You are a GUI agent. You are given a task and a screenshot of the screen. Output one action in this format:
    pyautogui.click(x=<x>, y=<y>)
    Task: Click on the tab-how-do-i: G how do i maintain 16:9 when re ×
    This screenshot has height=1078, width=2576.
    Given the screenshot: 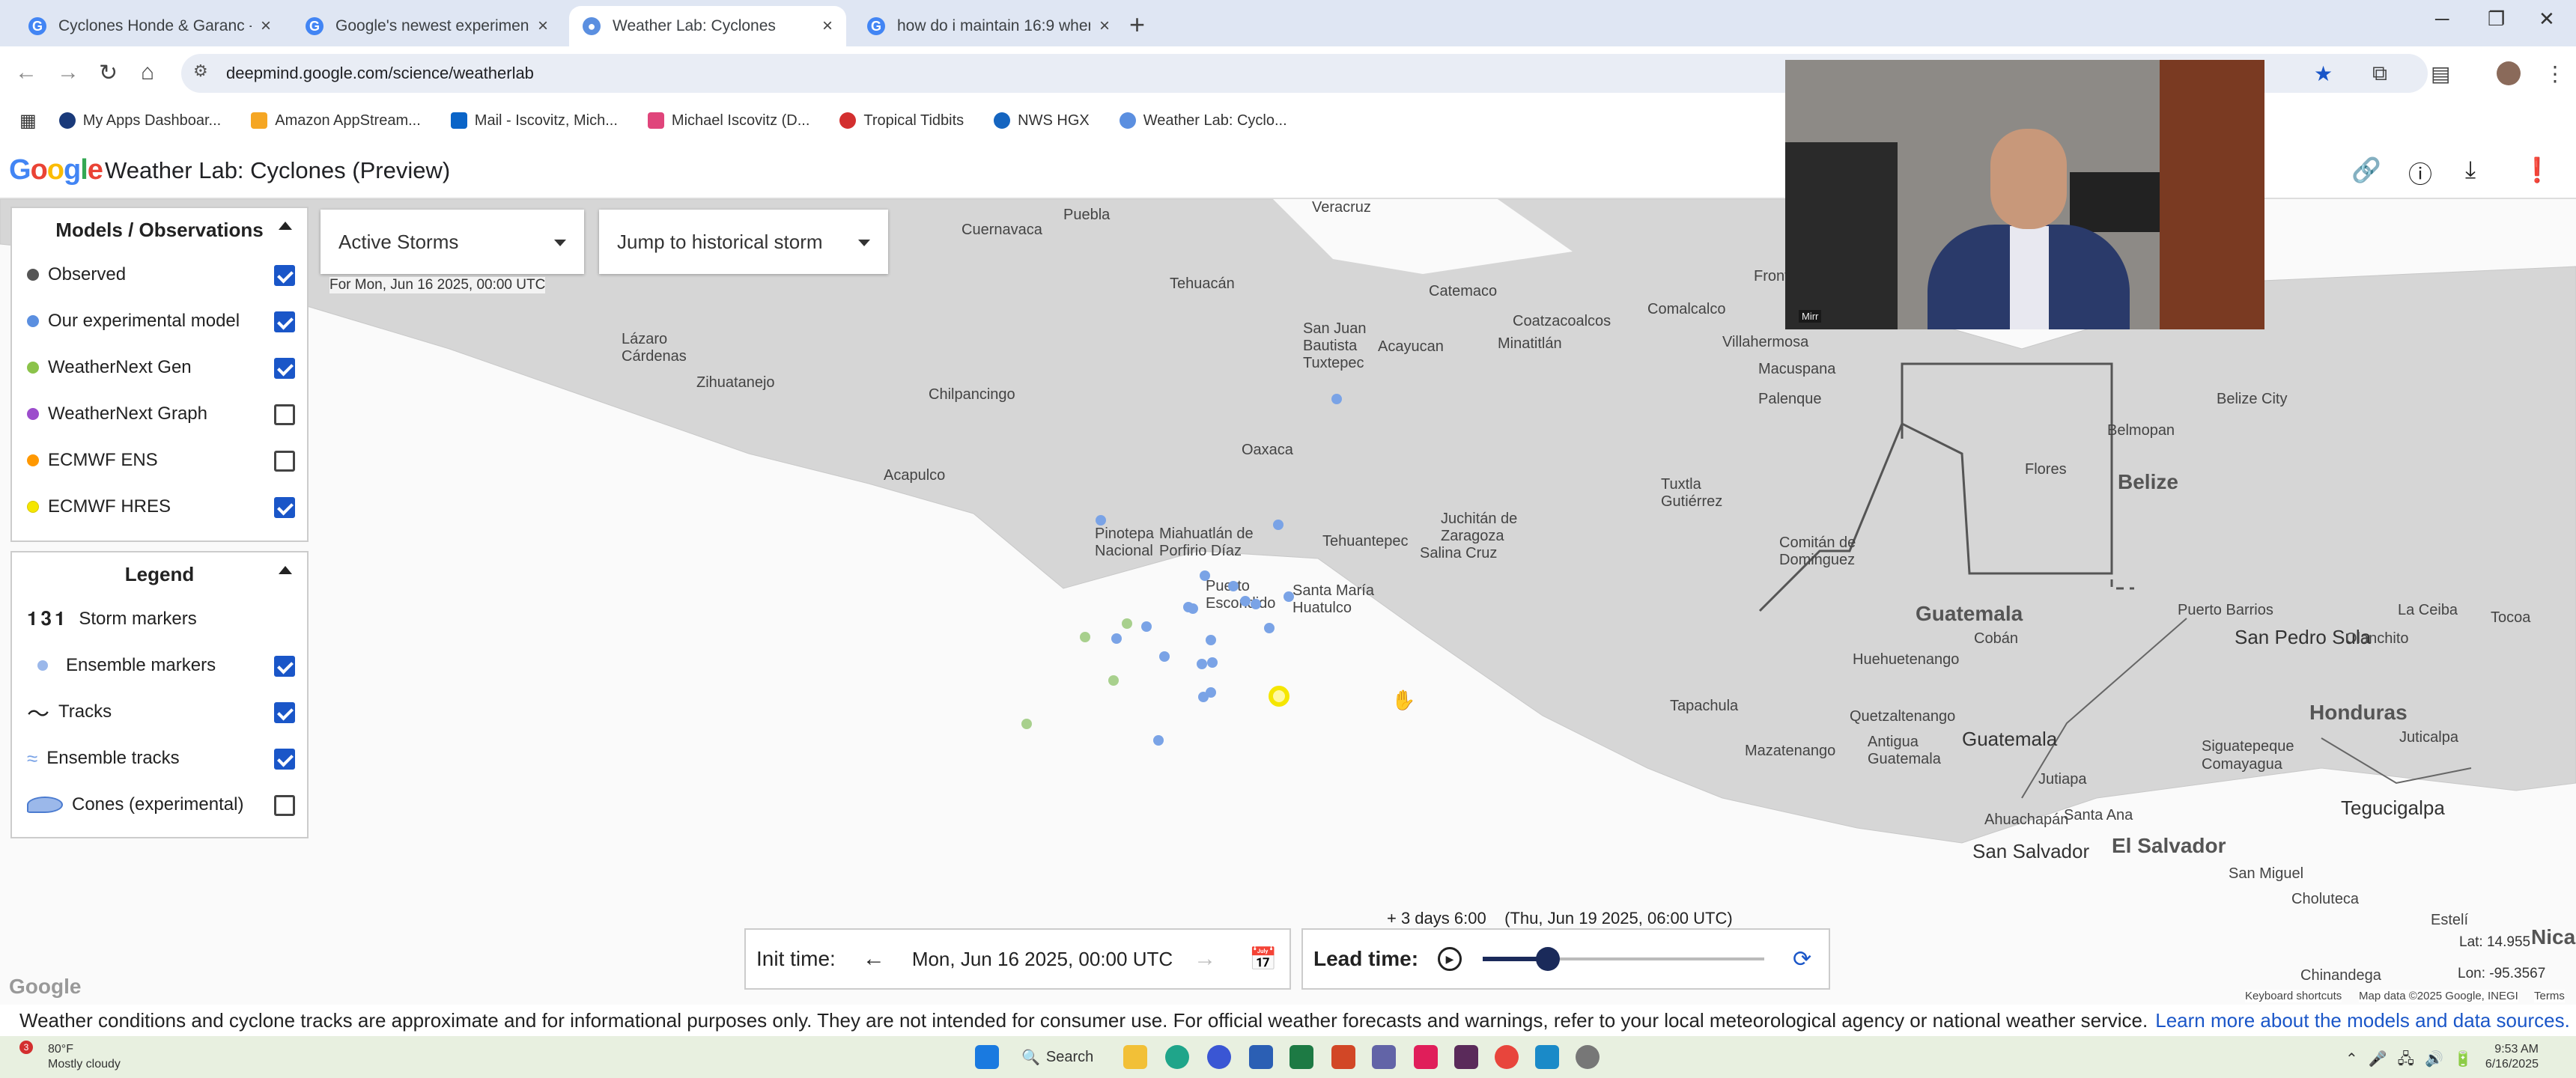 What is the action you would take?
    pyautogui.click(x=988, y=26)
    